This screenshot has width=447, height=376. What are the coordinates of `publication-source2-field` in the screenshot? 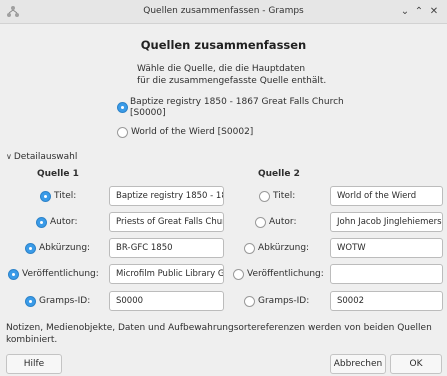 It's located at (386, 274).